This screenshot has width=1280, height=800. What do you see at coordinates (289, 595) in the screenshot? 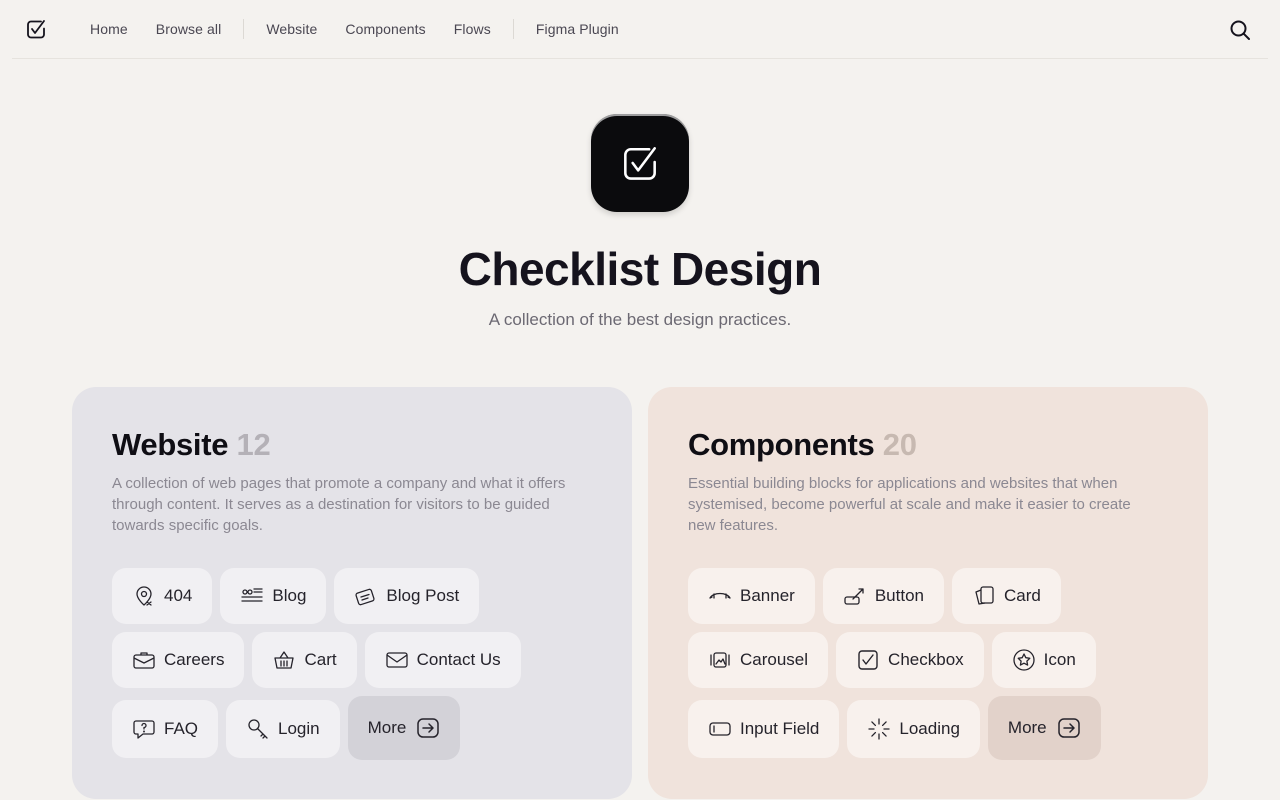
I see `chip-label: Blog` at bounding box center [289, 595].